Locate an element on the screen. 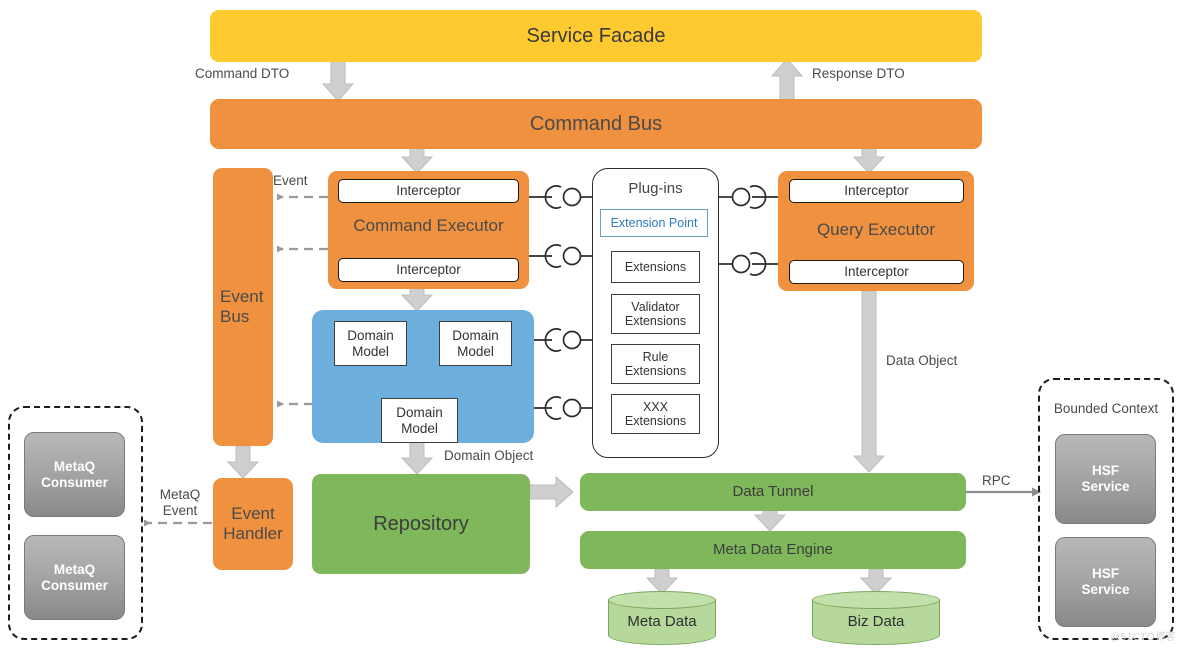 Image resolution: width=1184 pixels, height=648 pixels. arrow-domain-to-repository is located at coordinates (417, 458).